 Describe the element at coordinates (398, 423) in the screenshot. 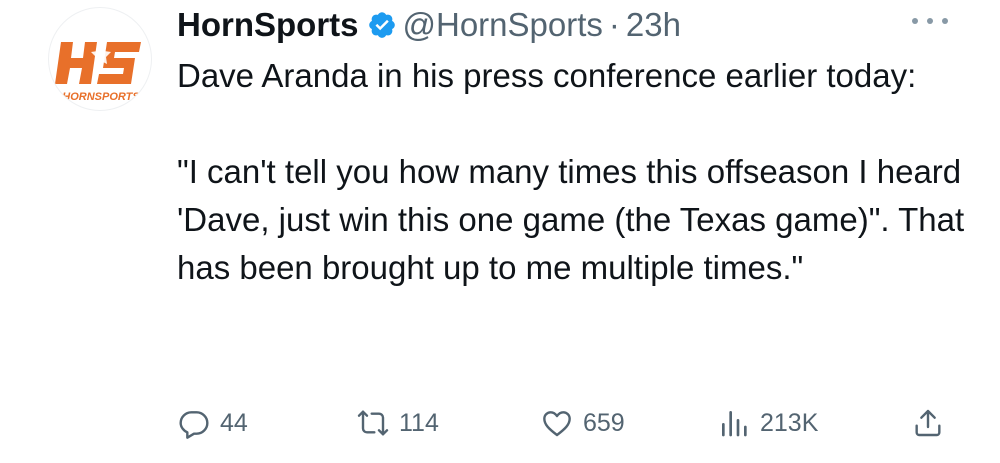

I see `repost-button: 114` at that location.